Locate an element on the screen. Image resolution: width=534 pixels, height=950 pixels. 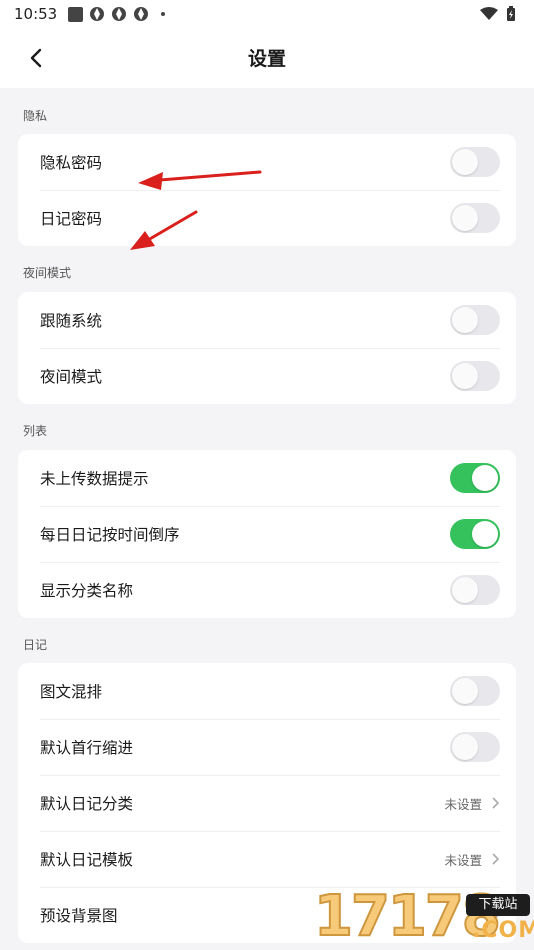
status-time: 10:53 is located at coordinates (36, 14).